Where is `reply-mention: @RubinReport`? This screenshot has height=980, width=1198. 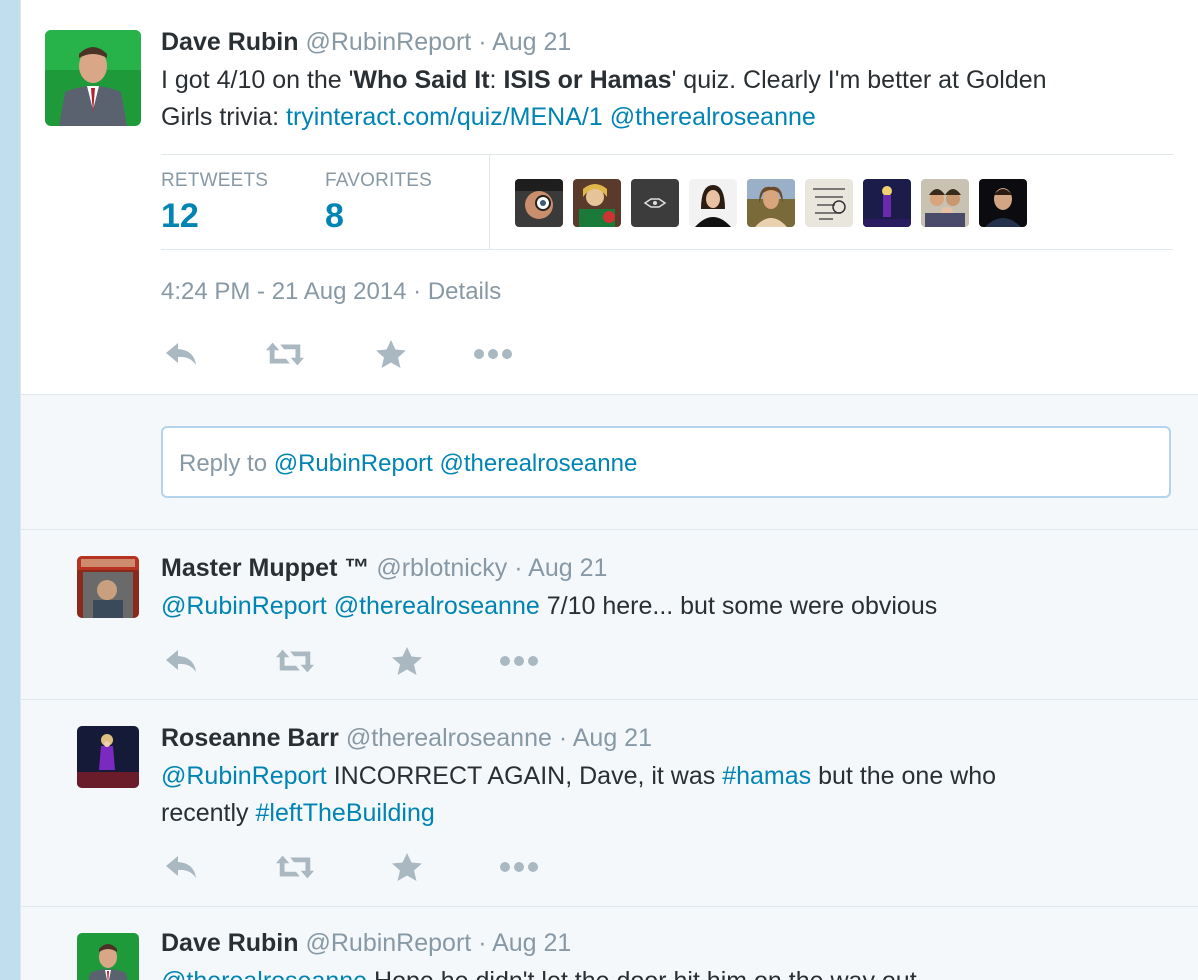 reply-mention: @RubinReport is located at coordinates (353, 463).